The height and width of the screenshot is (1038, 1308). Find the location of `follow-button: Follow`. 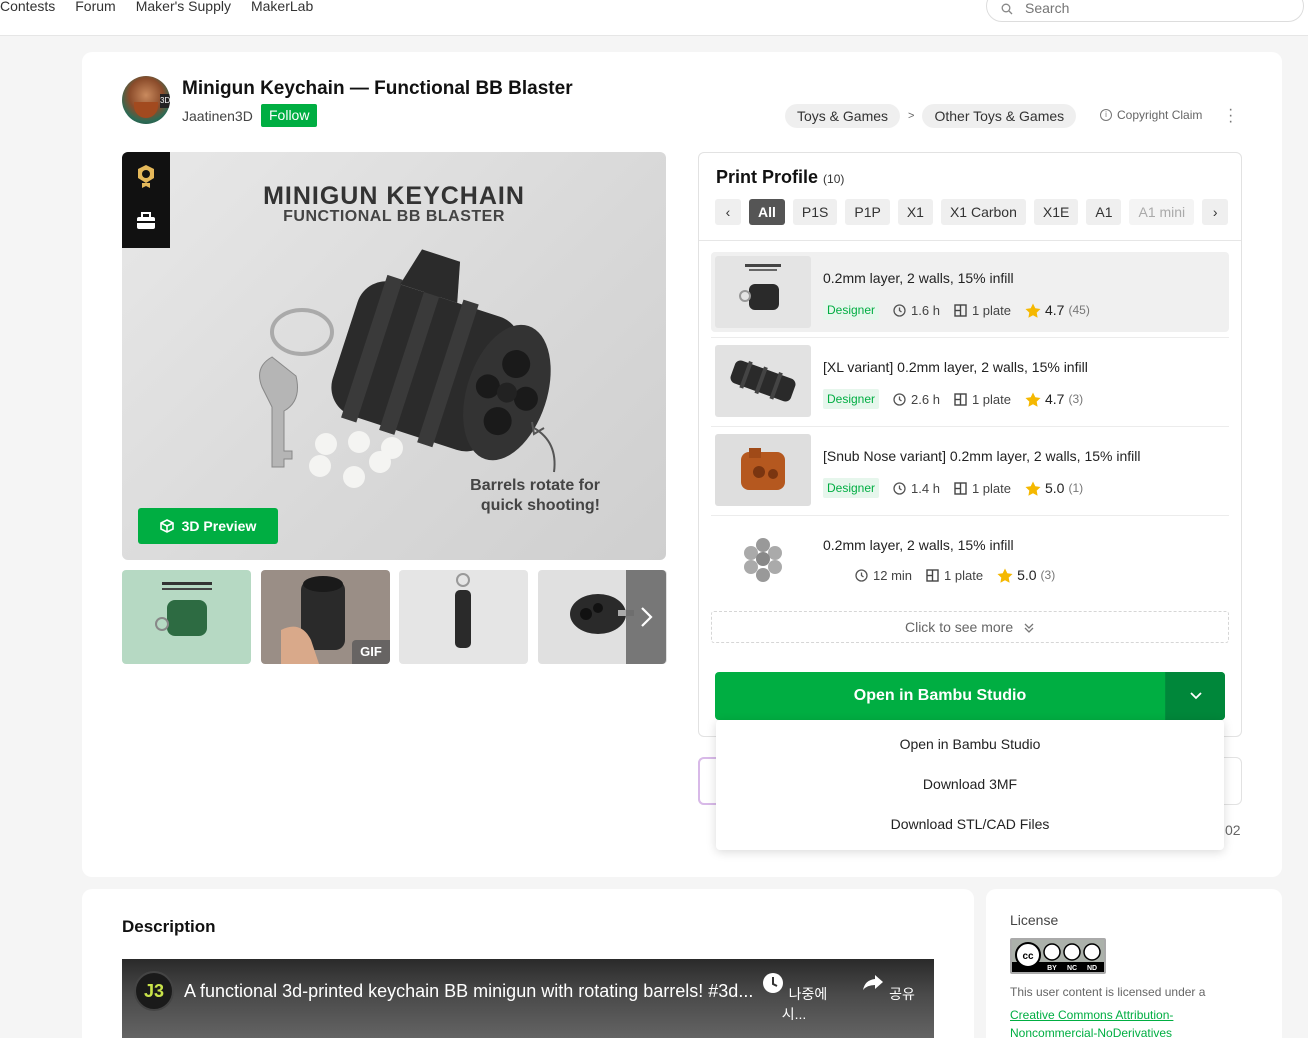

follow-button: Follow is located at coordinates (289, 115).